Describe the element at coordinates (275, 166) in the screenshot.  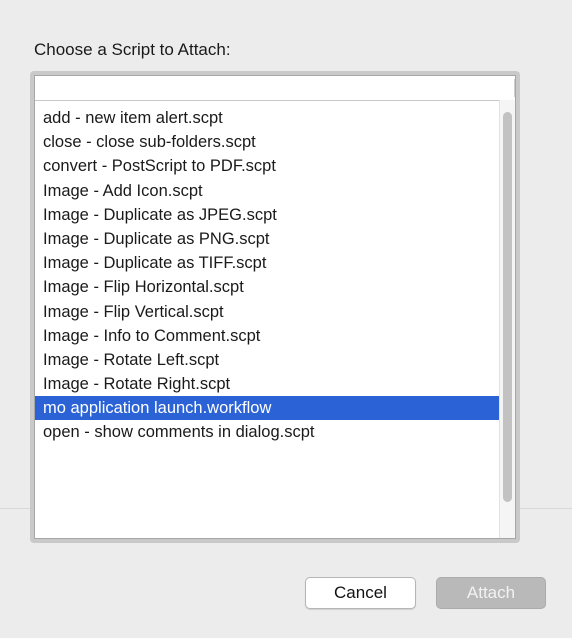
I see `script-item: convert - PostScript to PDF.scpt` at that location.